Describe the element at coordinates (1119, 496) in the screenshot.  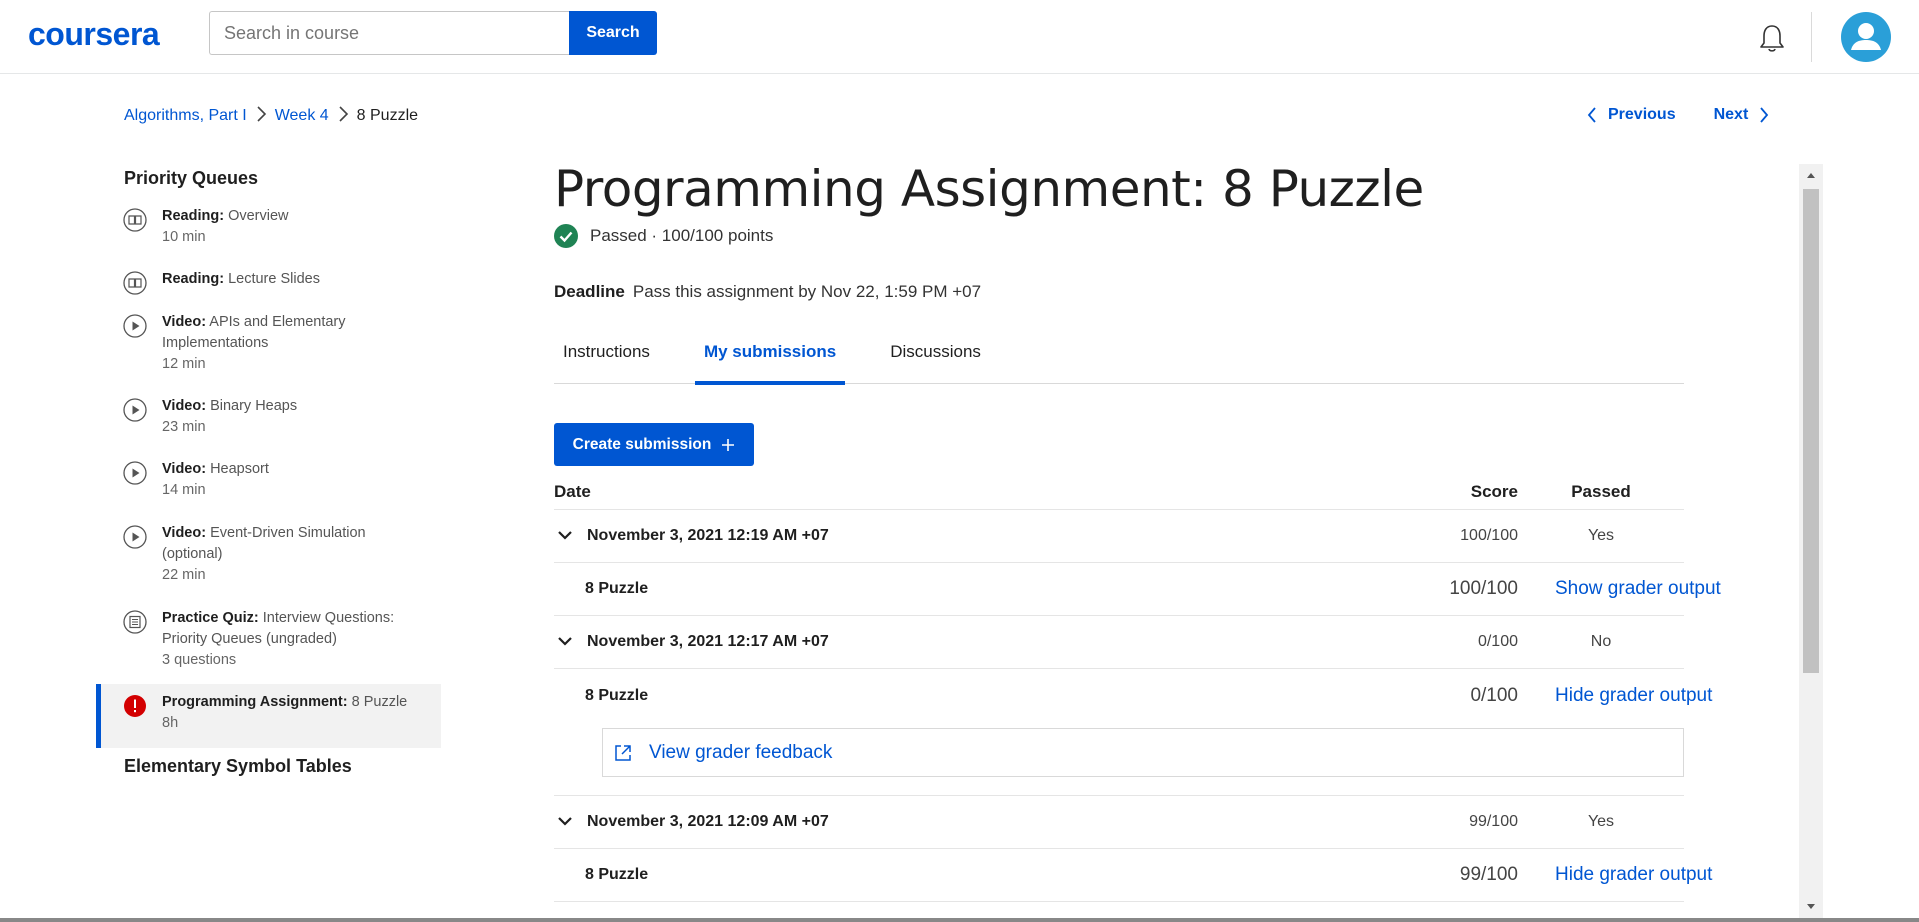
I see `table-header: Date Score Passed` at that location.